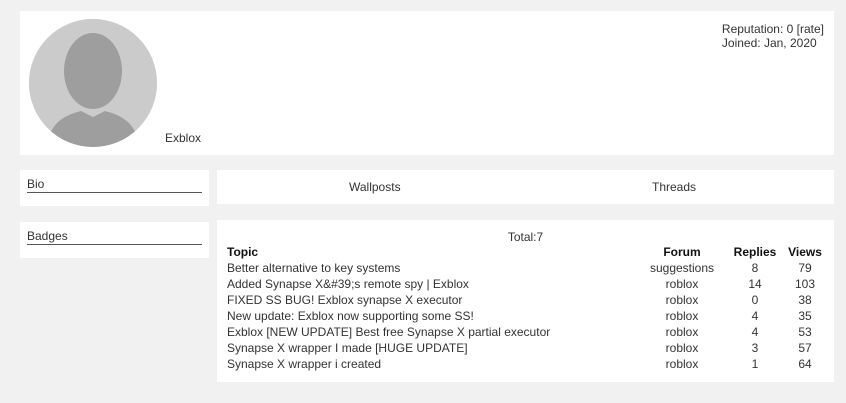  What do you see at coordinates (525, 237) in the screenshot?
I see `threads-total: Total:7` at bounding box center [525, 237].